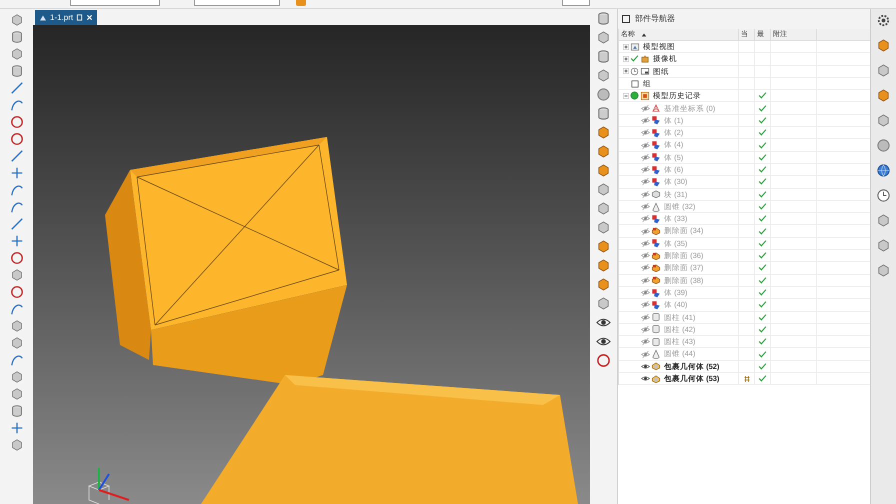 The width and height of the screenshot is (896, 504). Describe the element at coordinates (66, 17) in the screenshot. I see `file-tab: 1-1.prt` at that location.